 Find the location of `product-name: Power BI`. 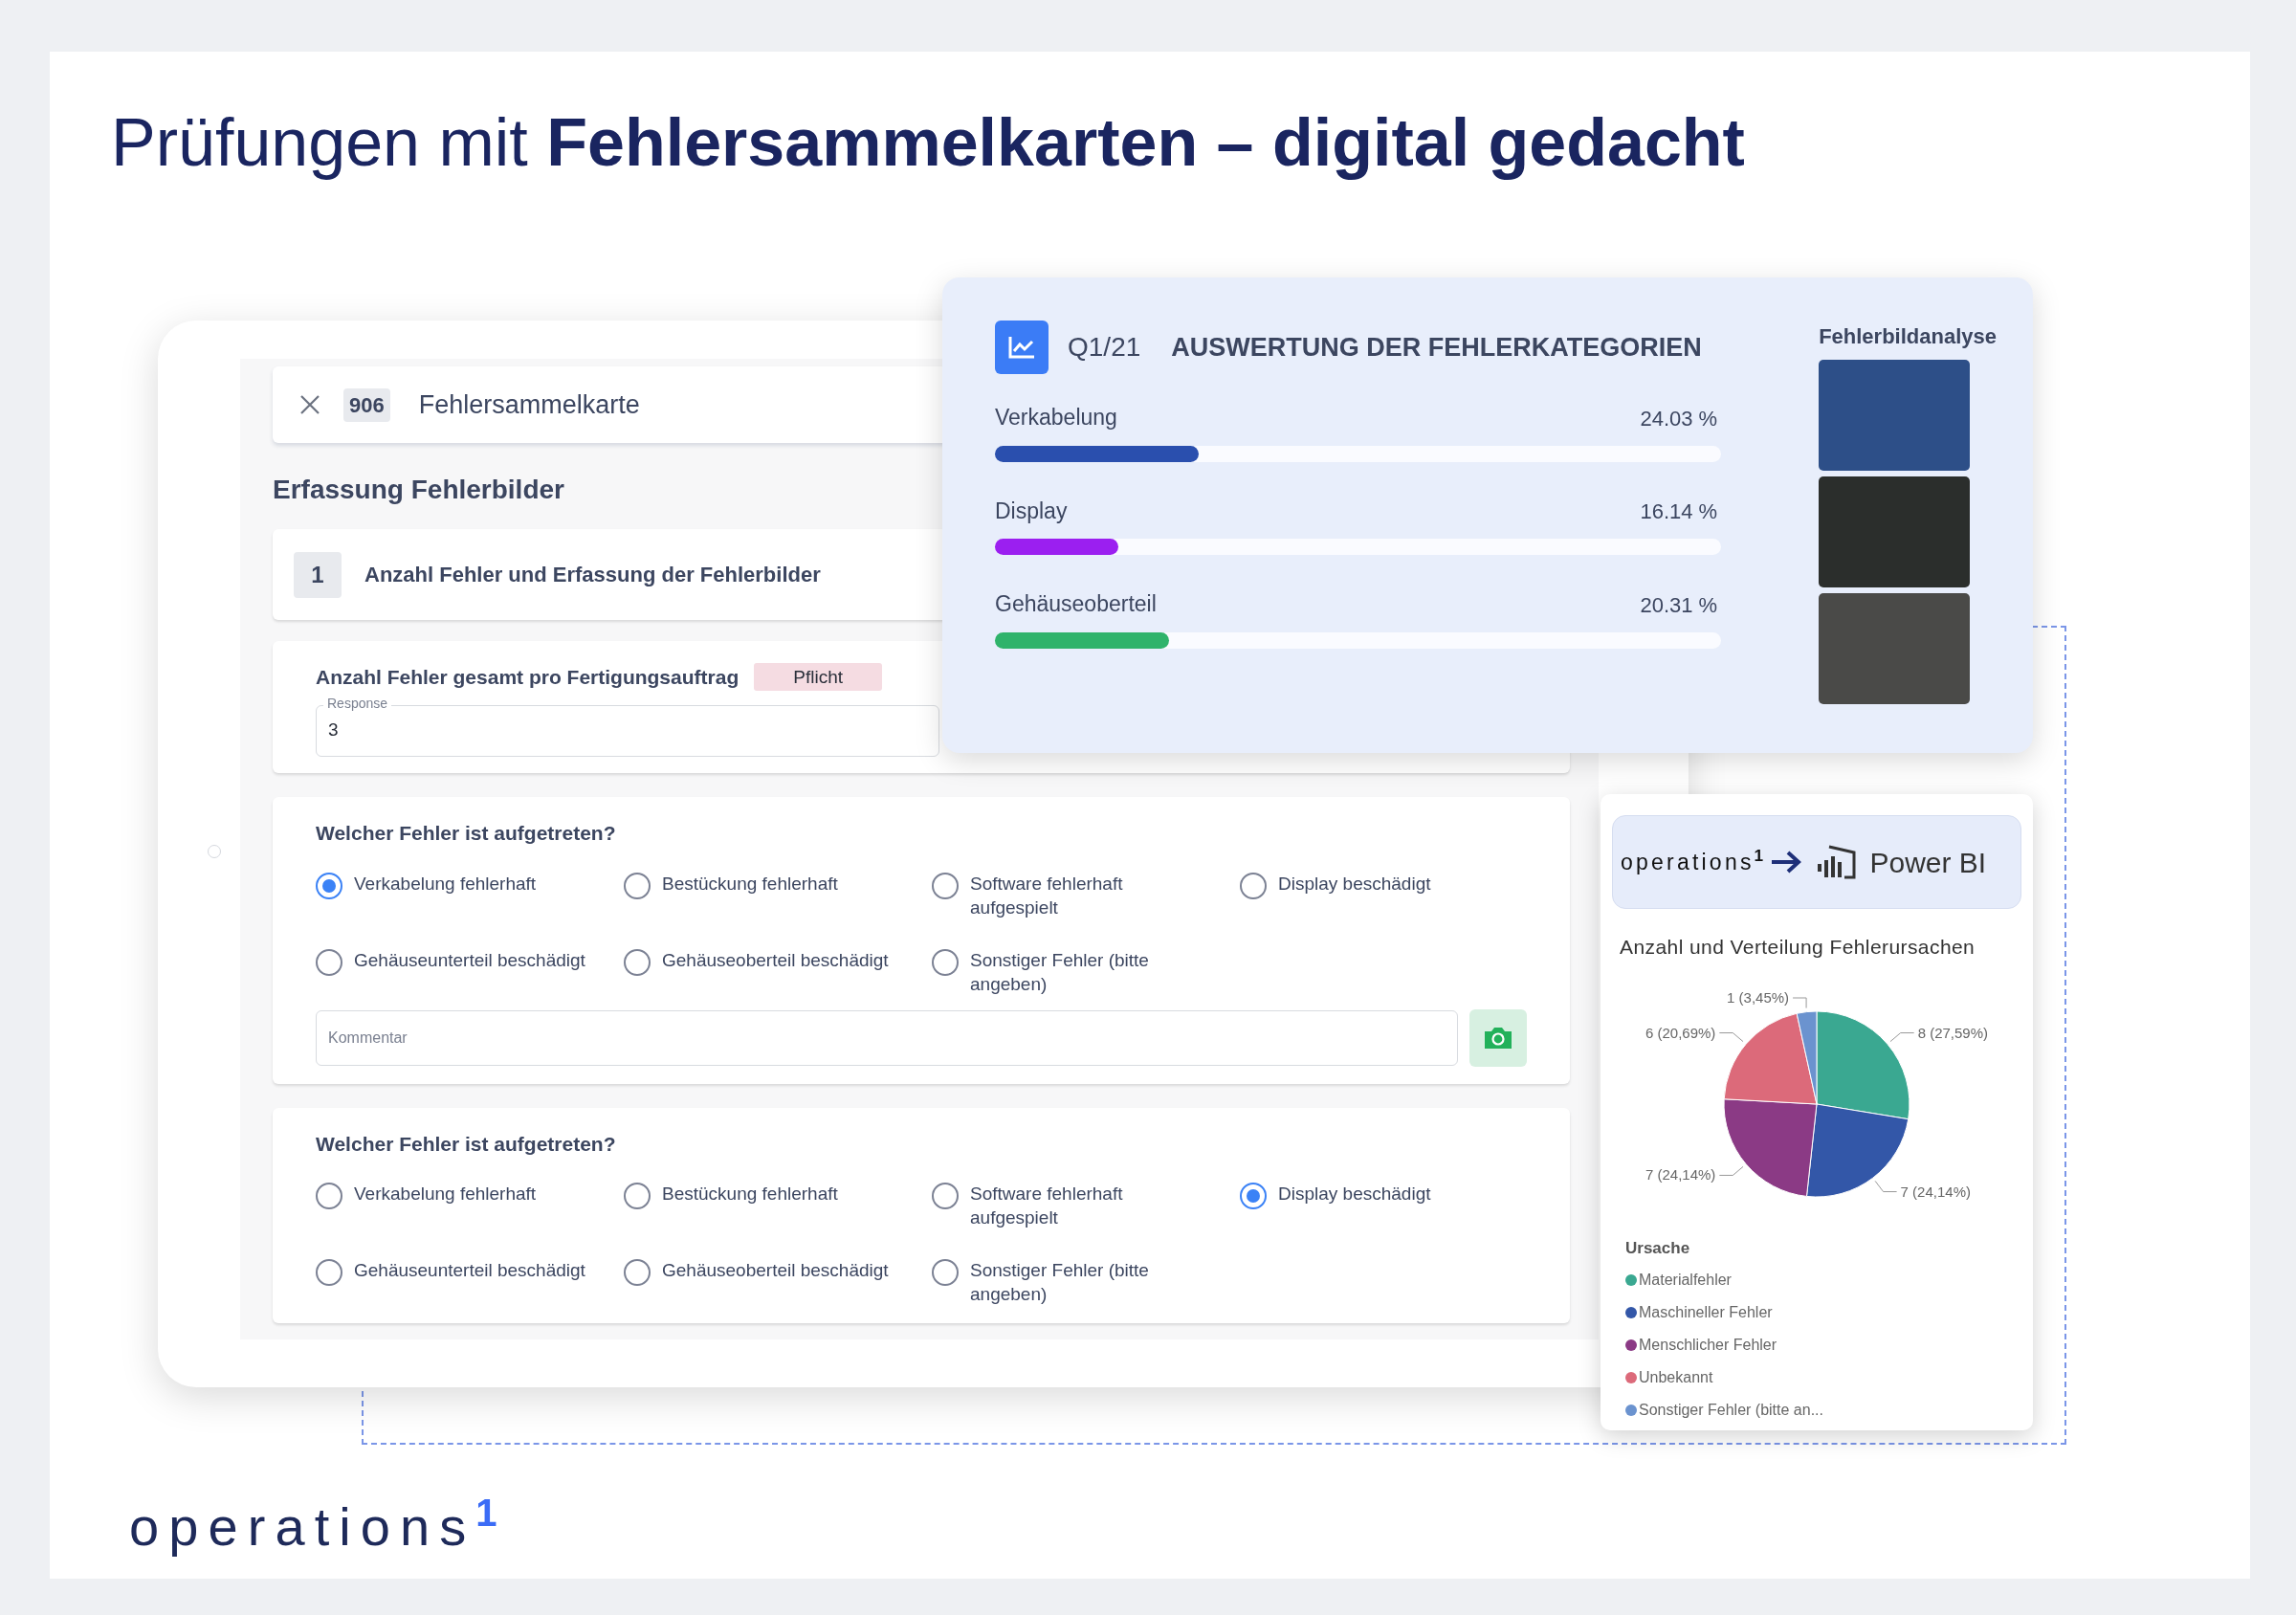

product-name: Power BI is located at coordinates (1928, 862).